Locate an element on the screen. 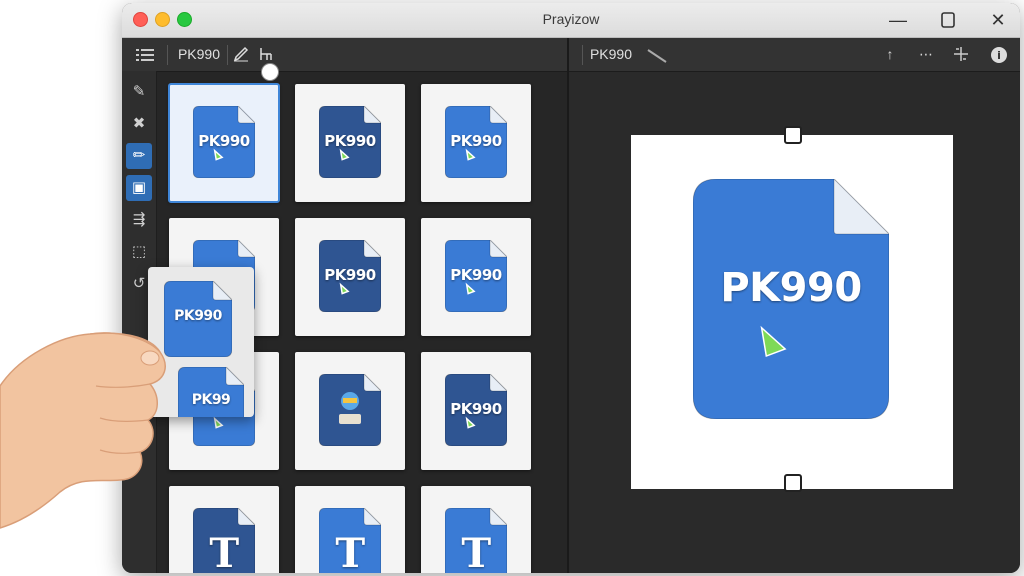 This screenshot has width=1024, height=576. crop-corners-icon: ⬚ is located at coordinates (139, 252).